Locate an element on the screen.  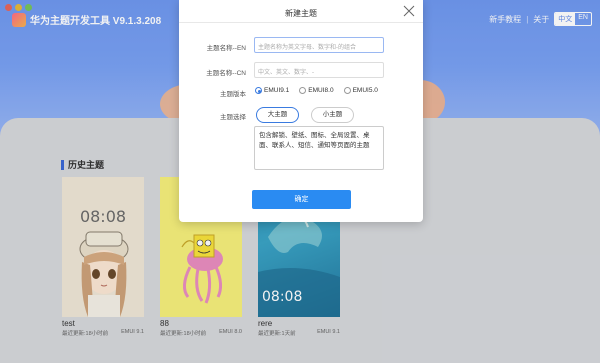
version-option-label: EMUI5.0 is located at coordinates (365, 90).